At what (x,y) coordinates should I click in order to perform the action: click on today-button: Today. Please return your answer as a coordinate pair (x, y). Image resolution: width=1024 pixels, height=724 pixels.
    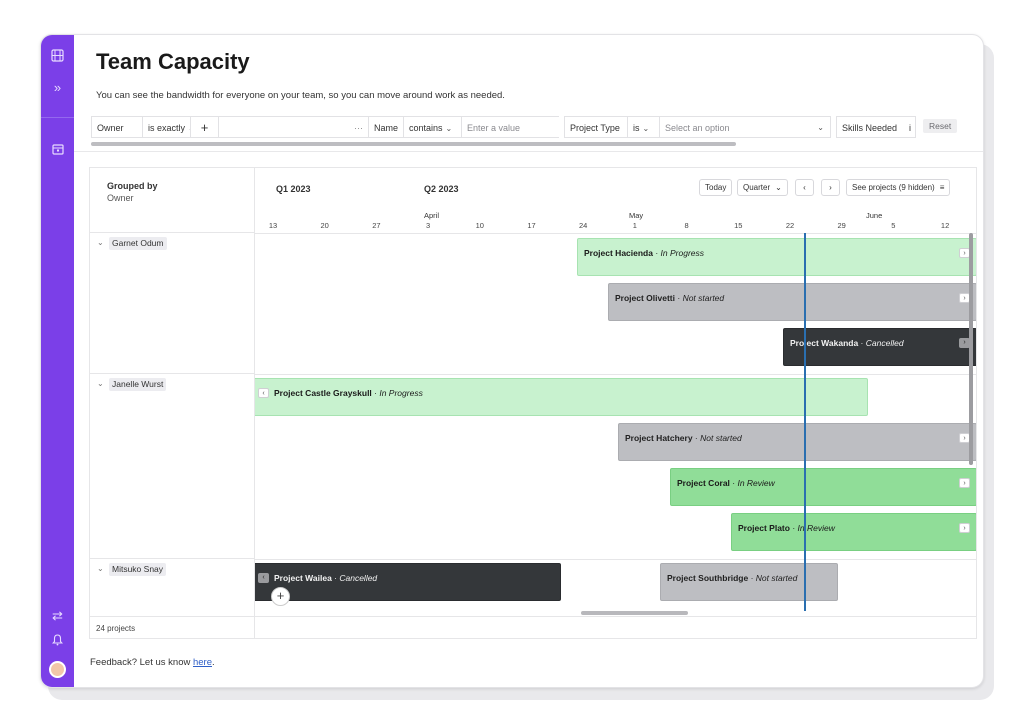
    Looking at the image, I should click on (716, 187).